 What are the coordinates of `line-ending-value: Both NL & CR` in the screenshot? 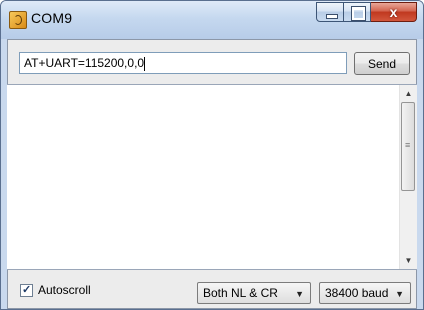 It's located at (240, 293).